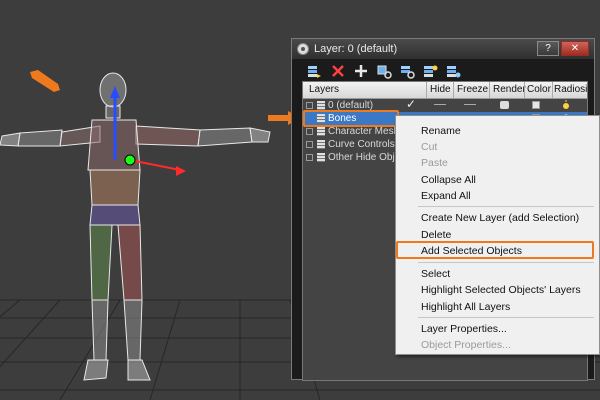 This screenshot has width=600, height=400. I want to click on hide-toggle, so click(440, 104).